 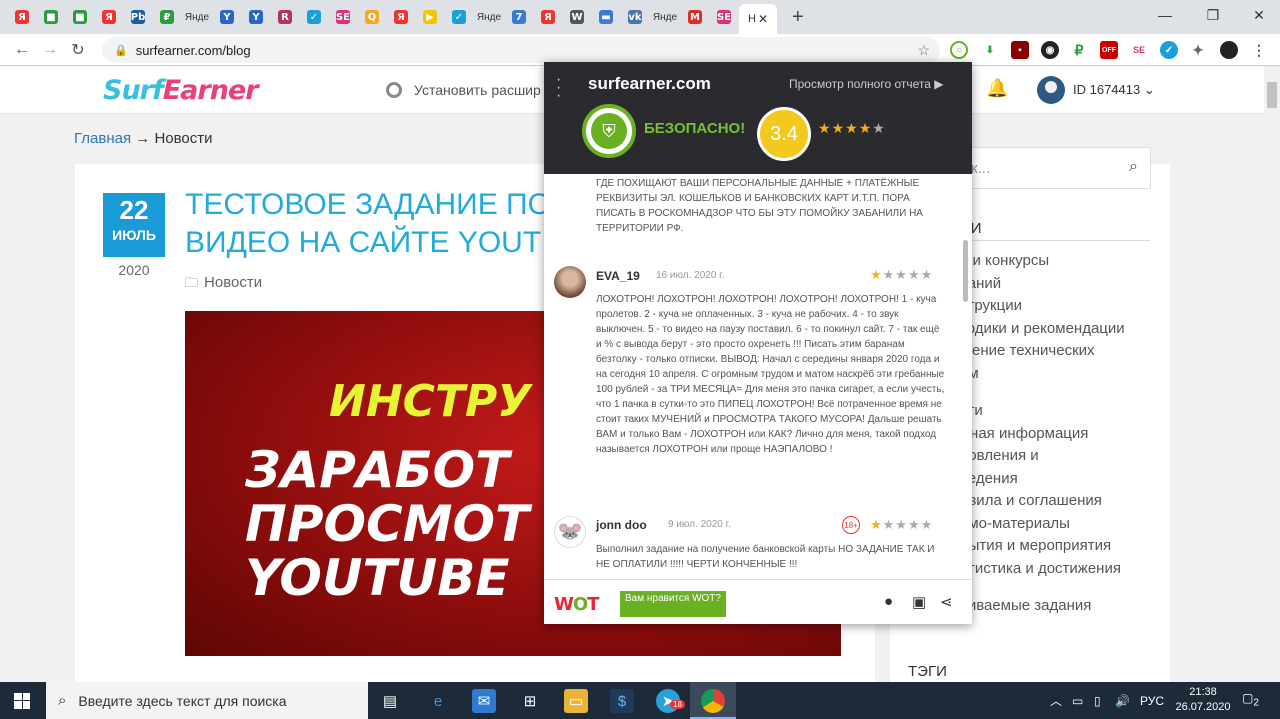 I want to click on browser-tab: ▬, so click(x=606, y=17).